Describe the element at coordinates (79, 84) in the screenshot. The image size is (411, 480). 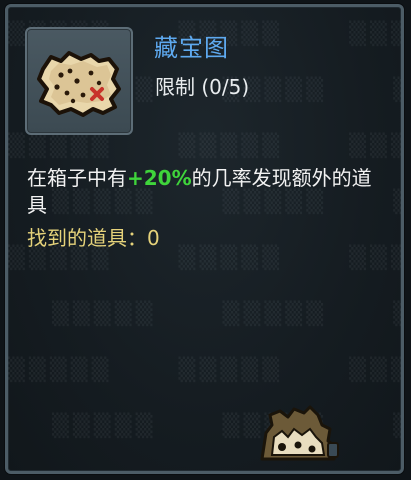
I see `treasure-map-icon` at that location.